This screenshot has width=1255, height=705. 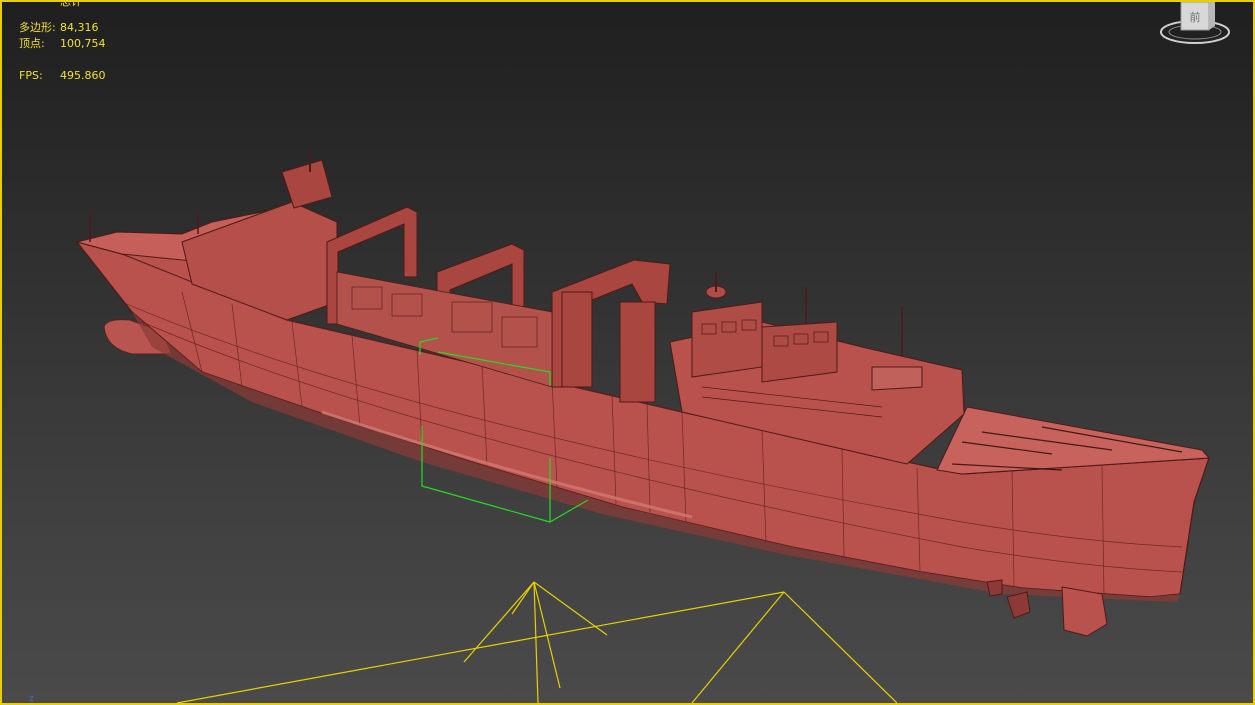 What do you see at coordinates (31, 699) in the screenshot?
I see `z-axis-label: z` at bounding box center [31, 699].